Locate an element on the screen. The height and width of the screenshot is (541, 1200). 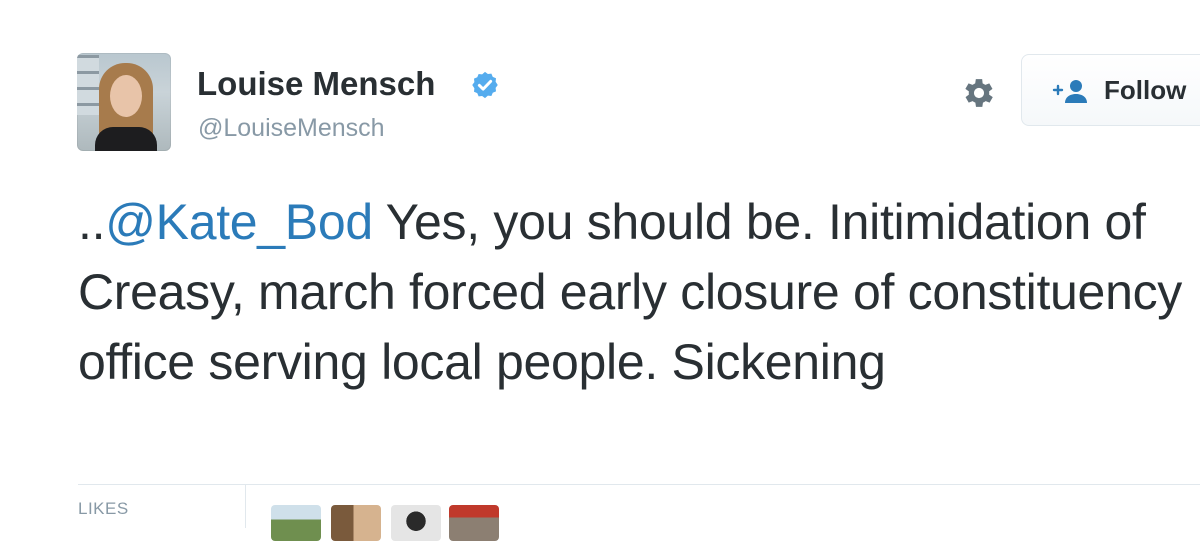
tweet-prefix: .. is located at coordinates (92, 222).